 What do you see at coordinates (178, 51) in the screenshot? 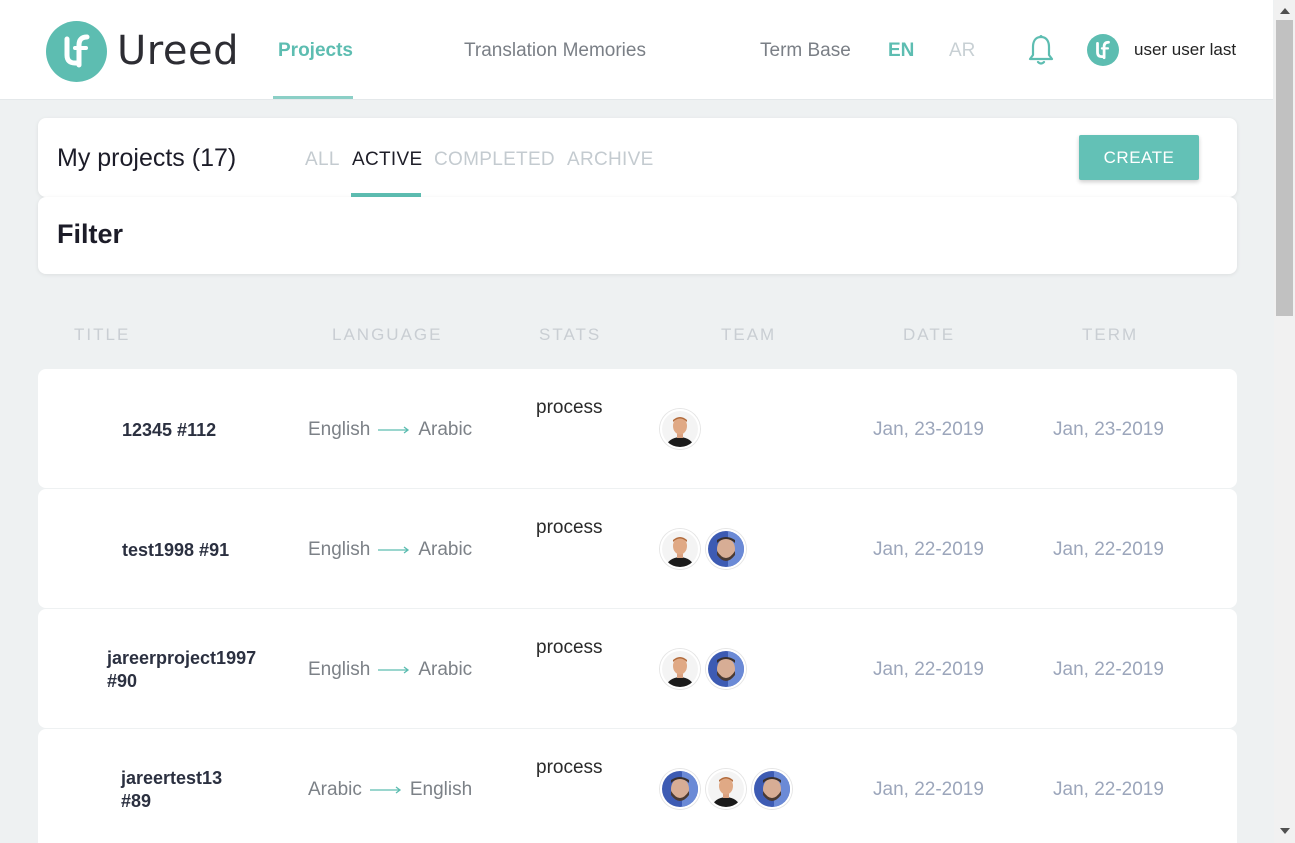
I see `logo-text: Ureed` at bounding box center [178, 51].